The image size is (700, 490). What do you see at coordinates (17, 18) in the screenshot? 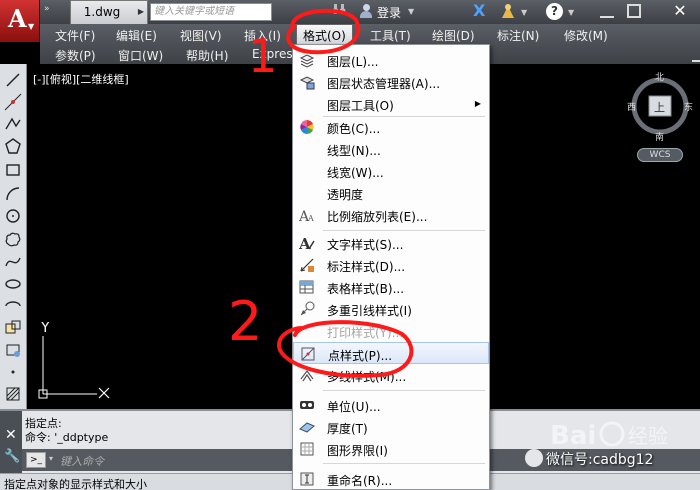
I see `autocad-logo-icon: A` at bounding box center [17, 18].